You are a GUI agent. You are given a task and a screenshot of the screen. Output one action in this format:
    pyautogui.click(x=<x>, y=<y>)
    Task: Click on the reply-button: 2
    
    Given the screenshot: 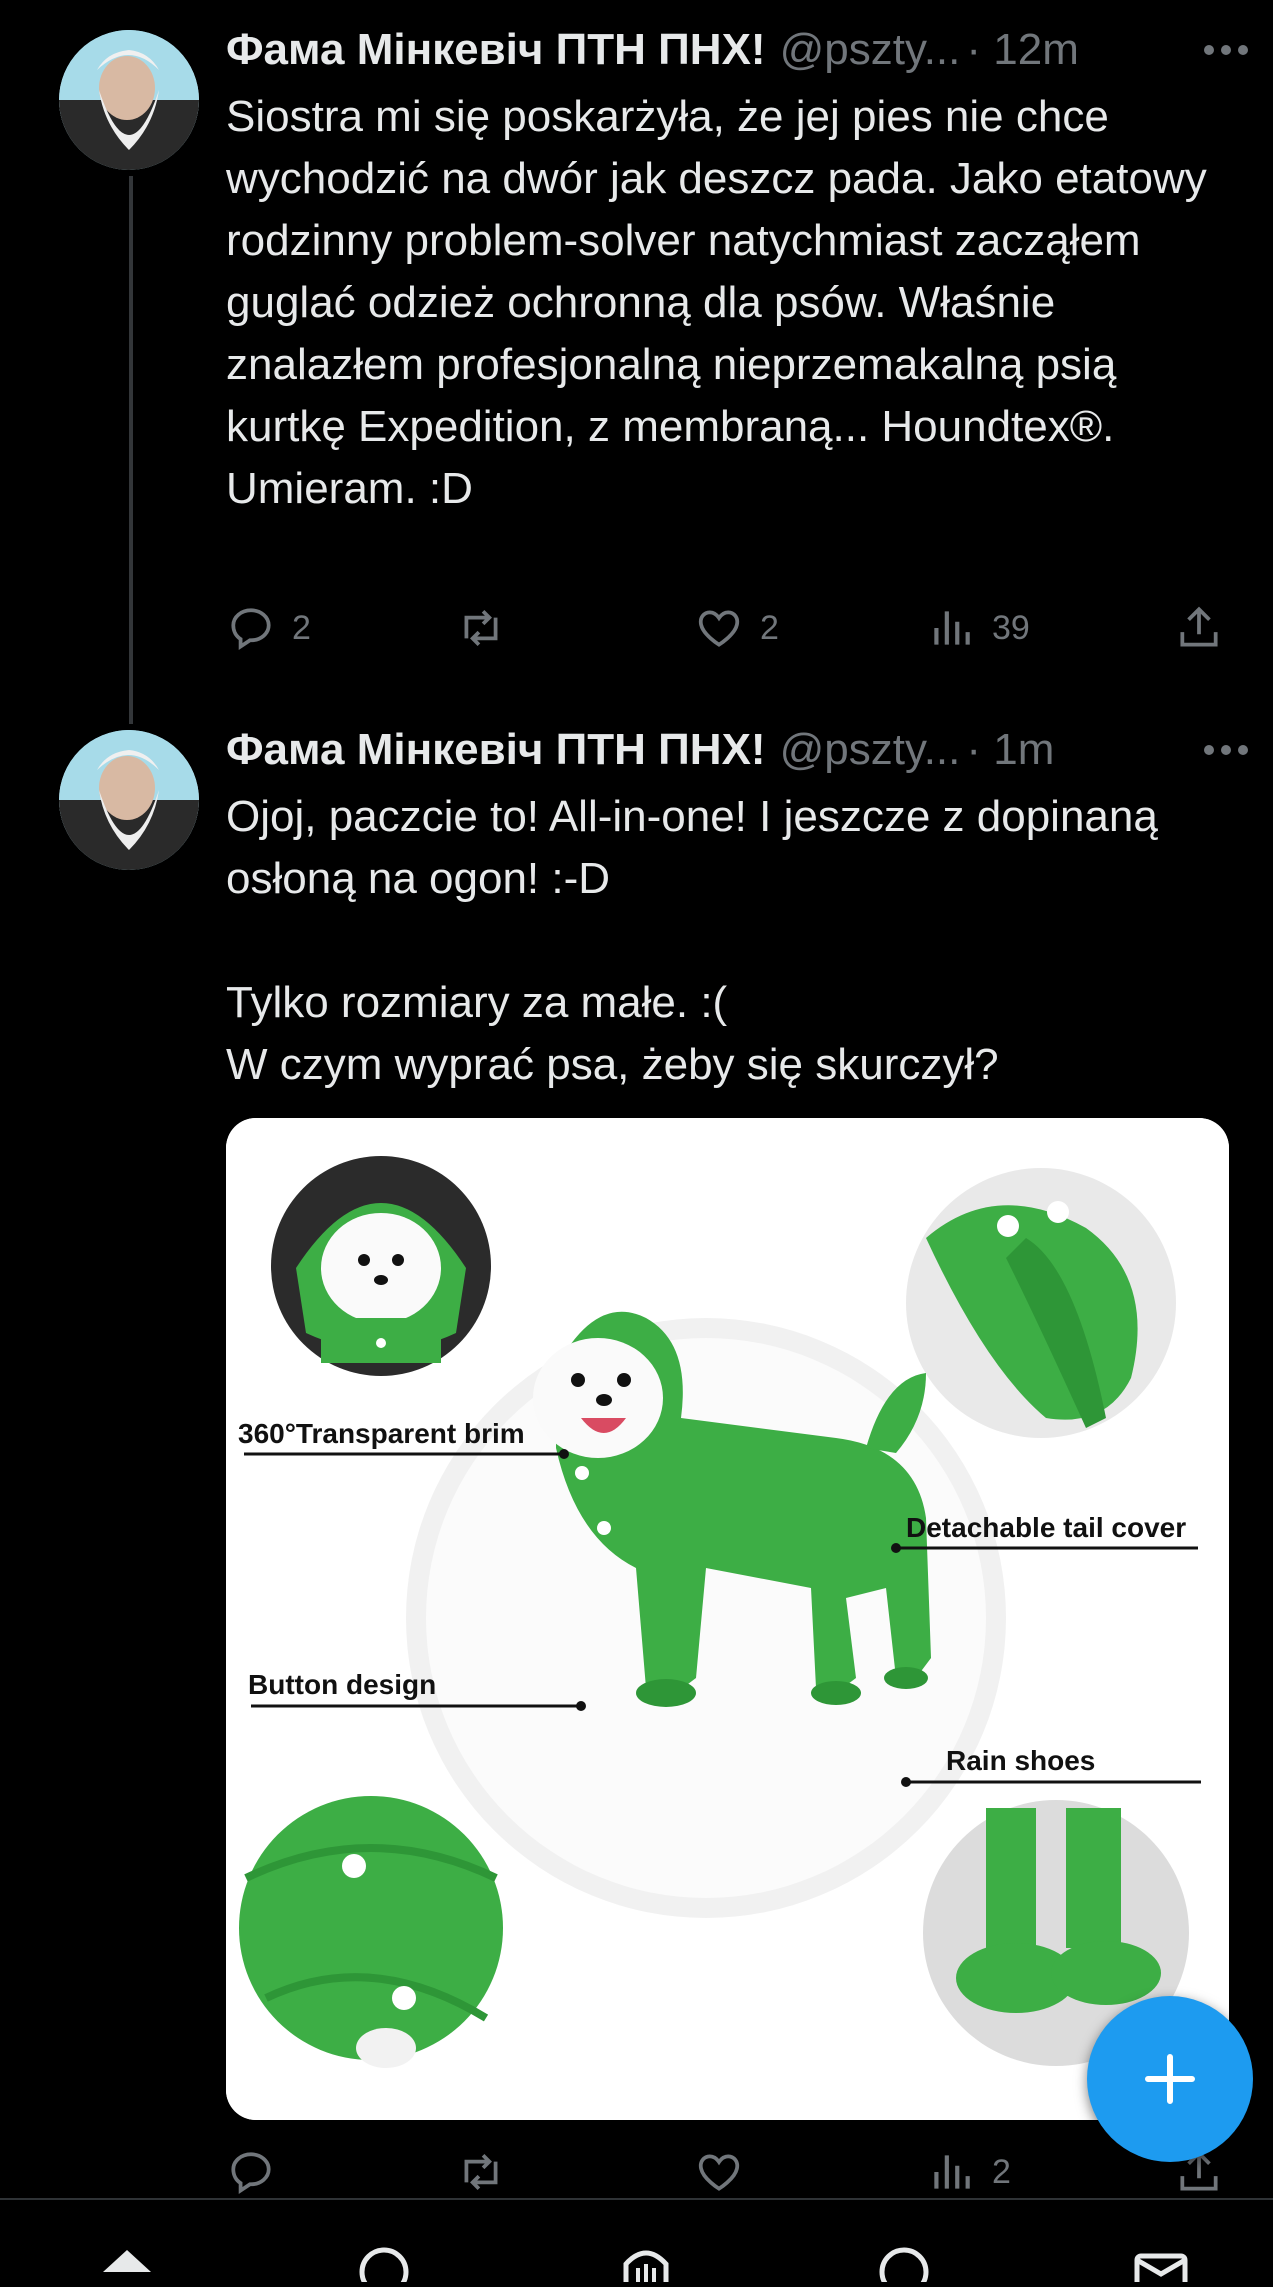 What is the action you would take?
    pyautogui.click(x=268, y=628)
    